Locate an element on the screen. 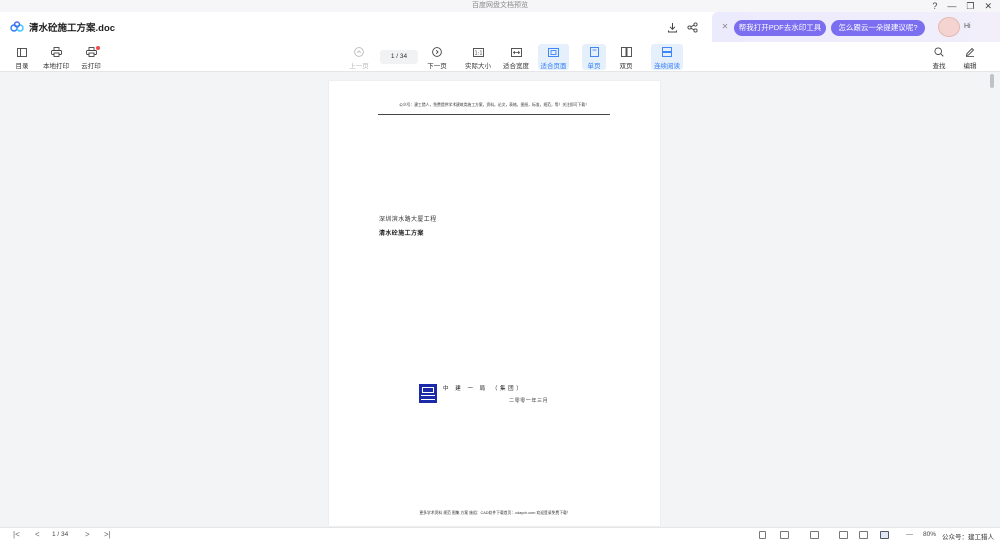  help-button: ? is located at coordinates (934, 6).